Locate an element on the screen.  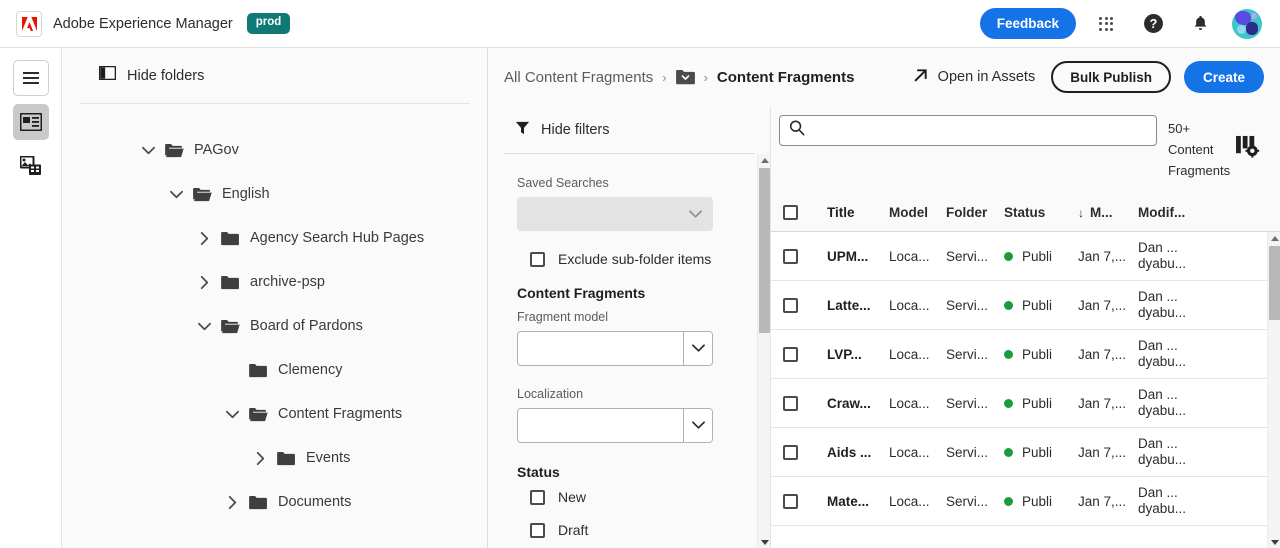
breadcrumb-current: Content Fragments is located at coordinates (785, 77).